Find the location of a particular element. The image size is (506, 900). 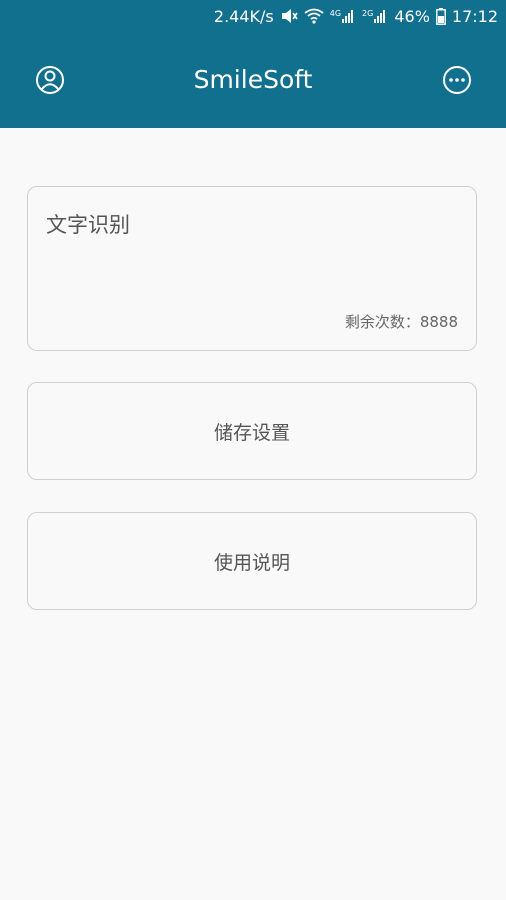

usage-instructions-label: 使用说明 is located at coordinates (251, 562).